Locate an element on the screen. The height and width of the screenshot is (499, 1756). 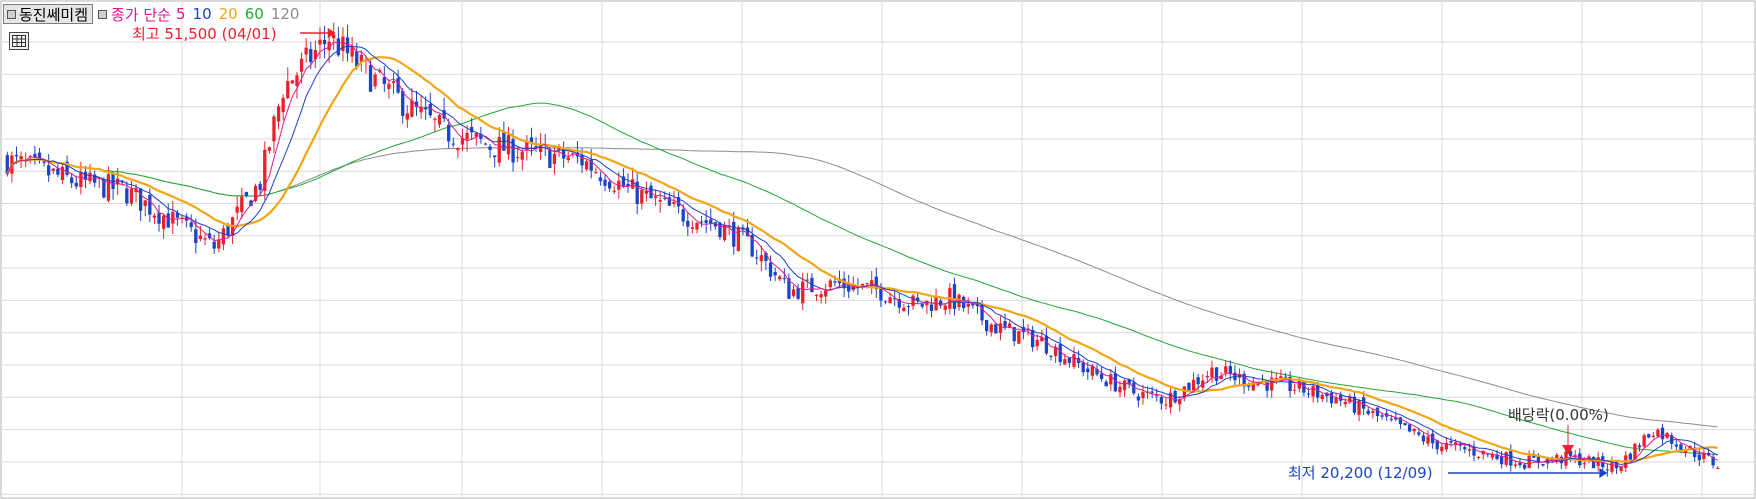
dividend-label: 배당락(0.00%) is located at coordinates (1558, 415).